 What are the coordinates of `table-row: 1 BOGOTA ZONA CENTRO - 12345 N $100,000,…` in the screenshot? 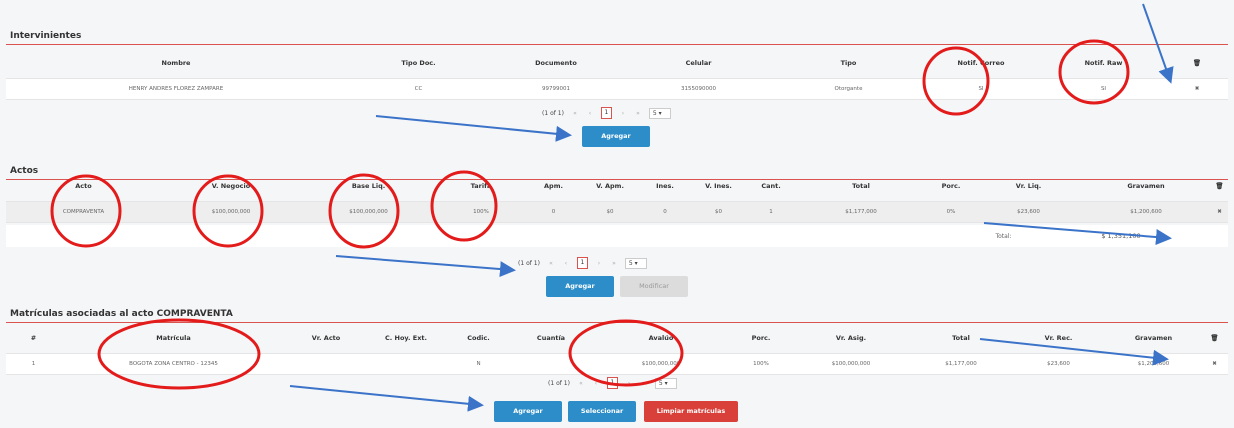 It's located at (617, 364).